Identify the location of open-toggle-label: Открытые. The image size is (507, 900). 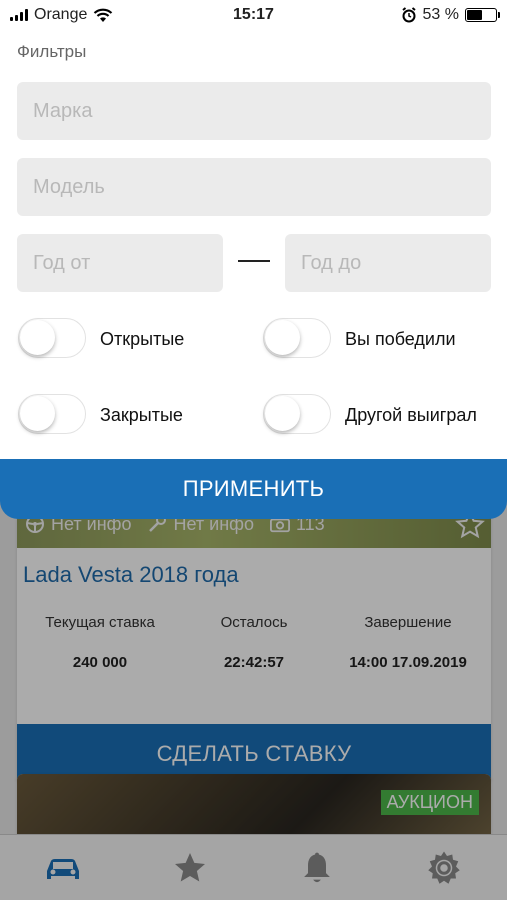
(142, 339).